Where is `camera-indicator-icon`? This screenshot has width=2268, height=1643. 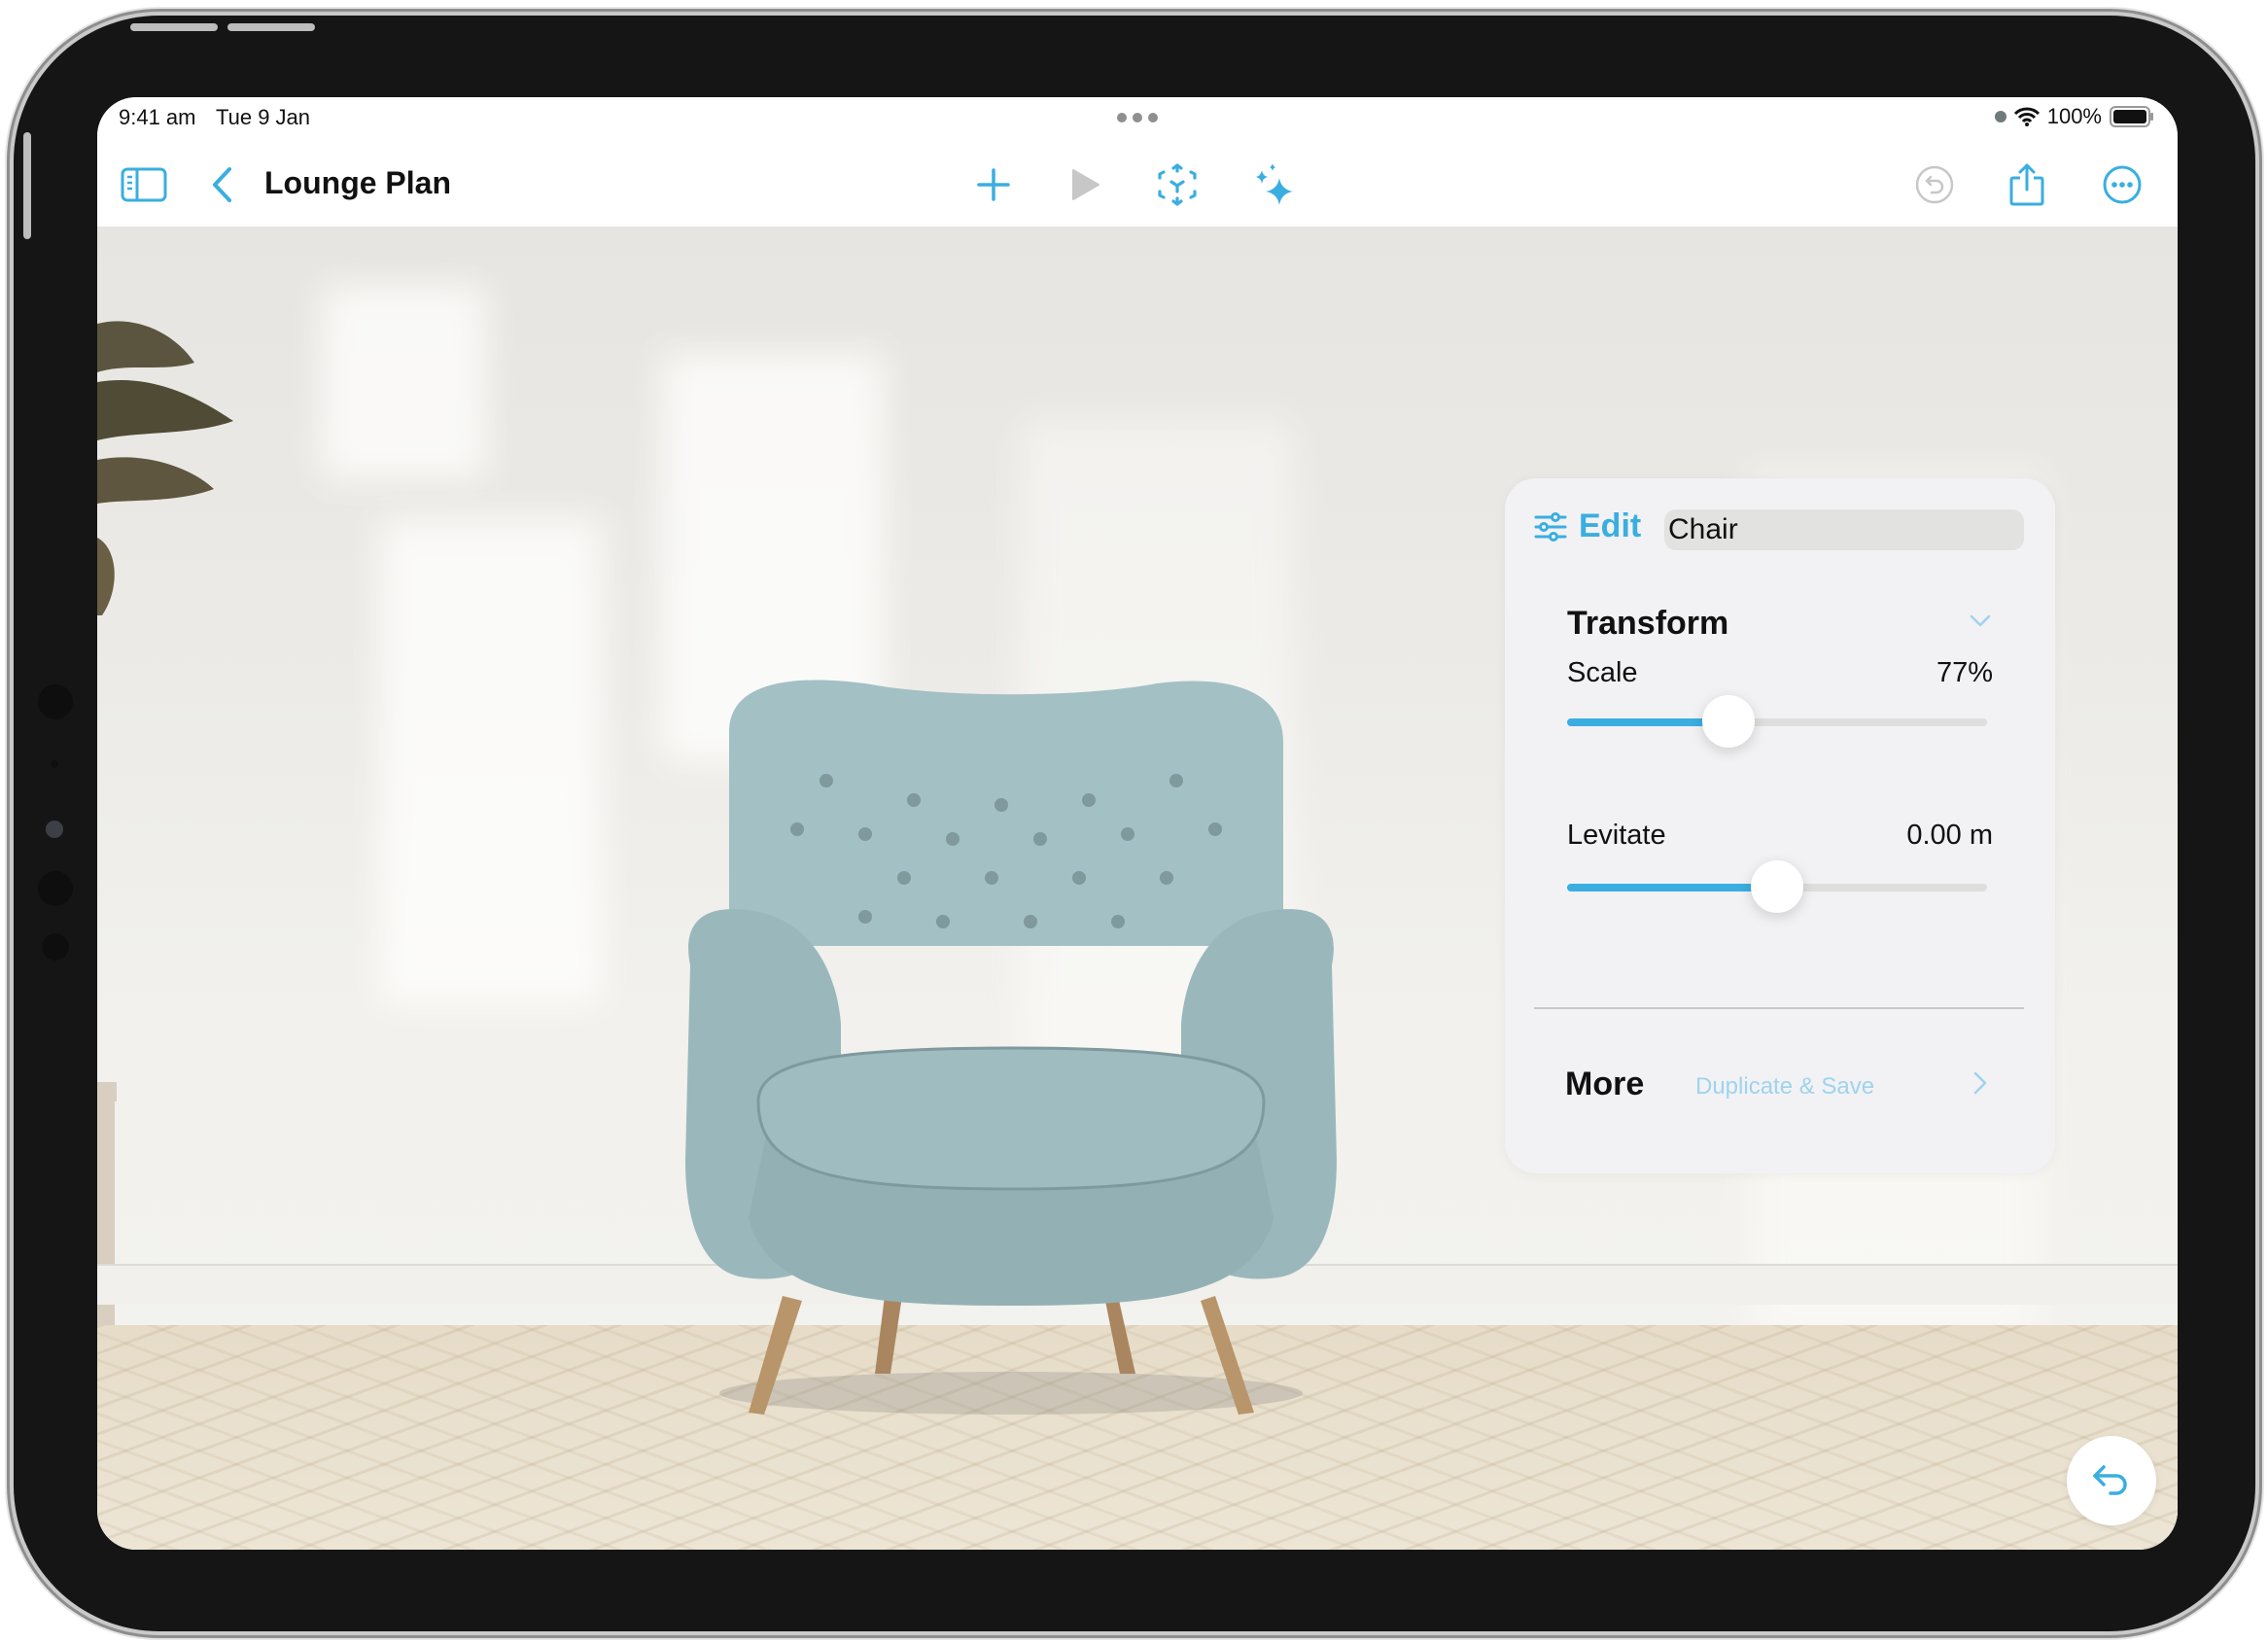 camera-indicator-icon is located at coordinates (2000, 116).